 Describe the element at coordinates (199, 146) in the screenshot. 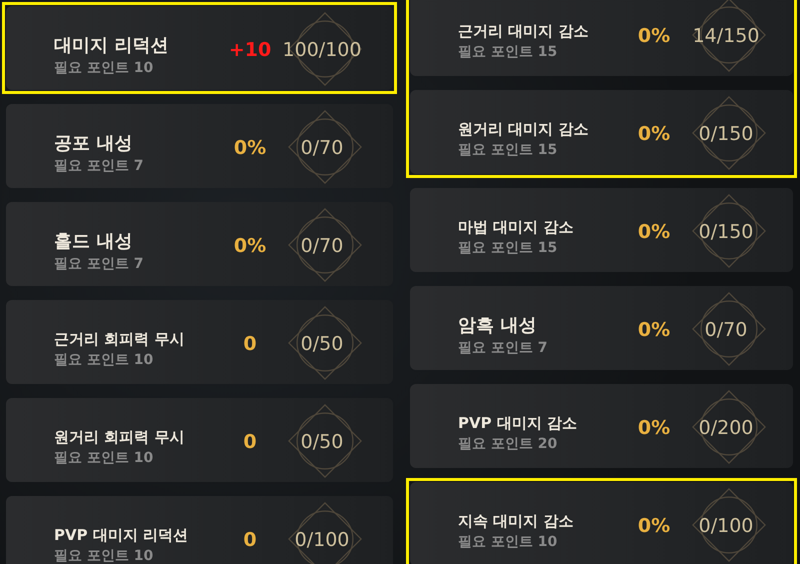

I see `skill-card: 공포 내성 필요 포인트 7 0% 0/70` at that location.